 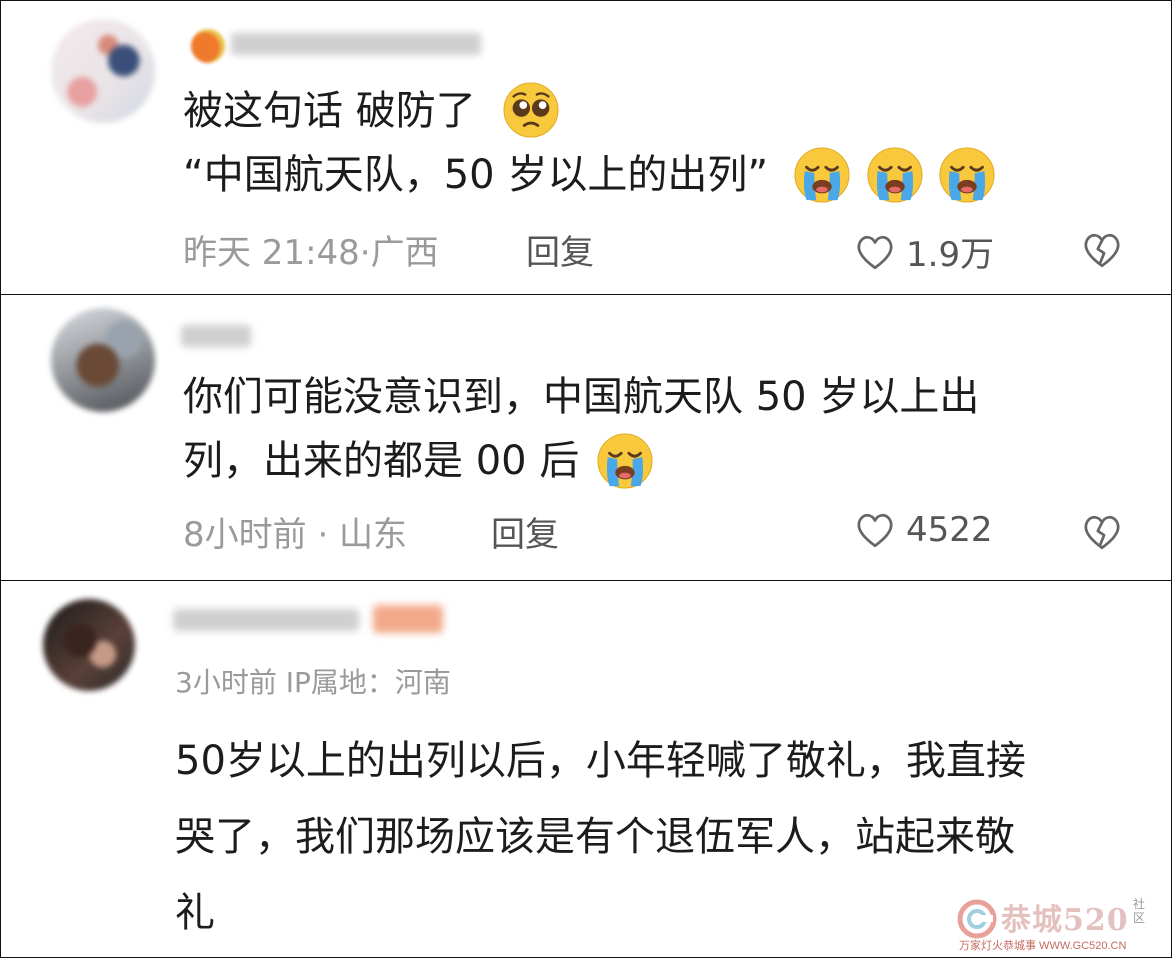 I want to click on comment-text: “中国航天队，50 岁以上的出列”, so click(x=589, y=175).